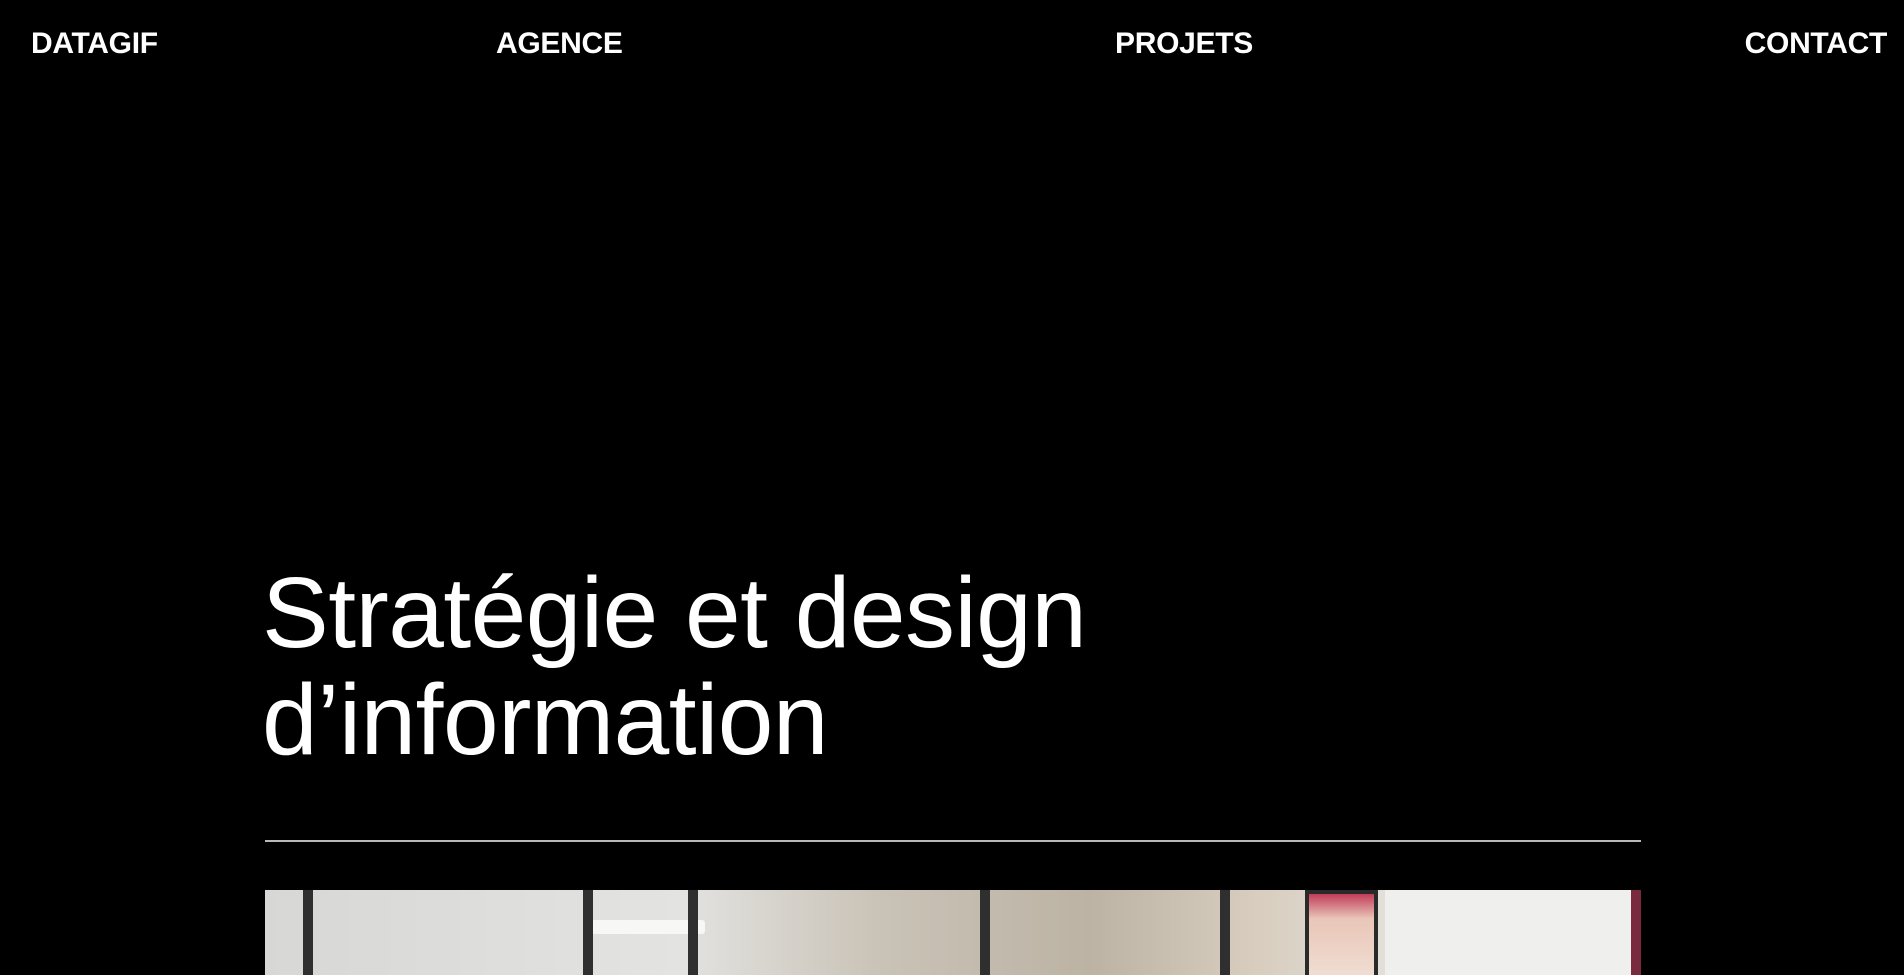  What do you see at coordinates (674, 613) in the screenshot?
I see `hero-title-line-1: Stratégie et design` at bounding box center [674, 613].